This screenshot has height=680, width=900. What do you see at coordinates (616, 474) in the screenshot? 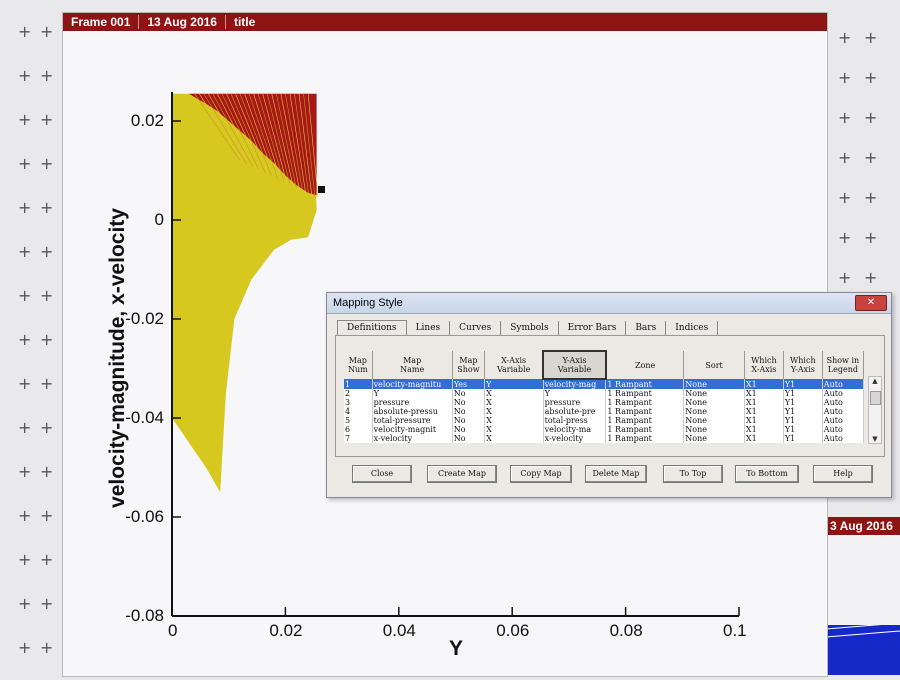
I see `delete-map-button: Delete Map` at bounding box center [616, 474].